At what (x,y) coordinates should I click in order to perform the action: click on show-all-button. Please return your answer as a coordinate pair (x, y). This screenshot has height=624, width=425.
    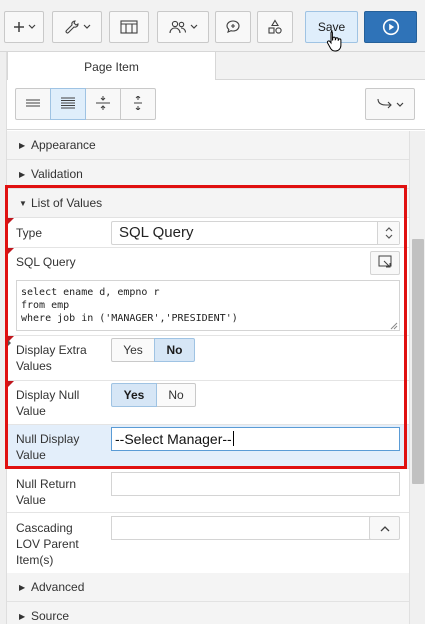
    Looking at the image, I should click on (68, 104).